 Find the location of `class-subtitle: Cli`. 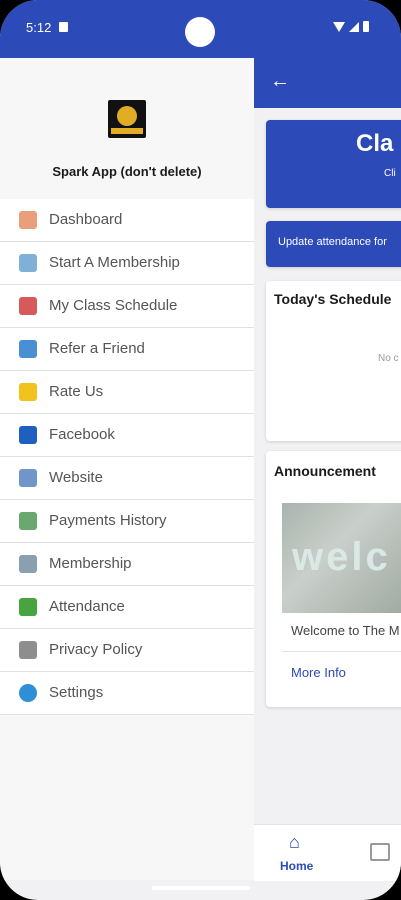

class-subtitle: Cli is located at coordinates (390, 173).